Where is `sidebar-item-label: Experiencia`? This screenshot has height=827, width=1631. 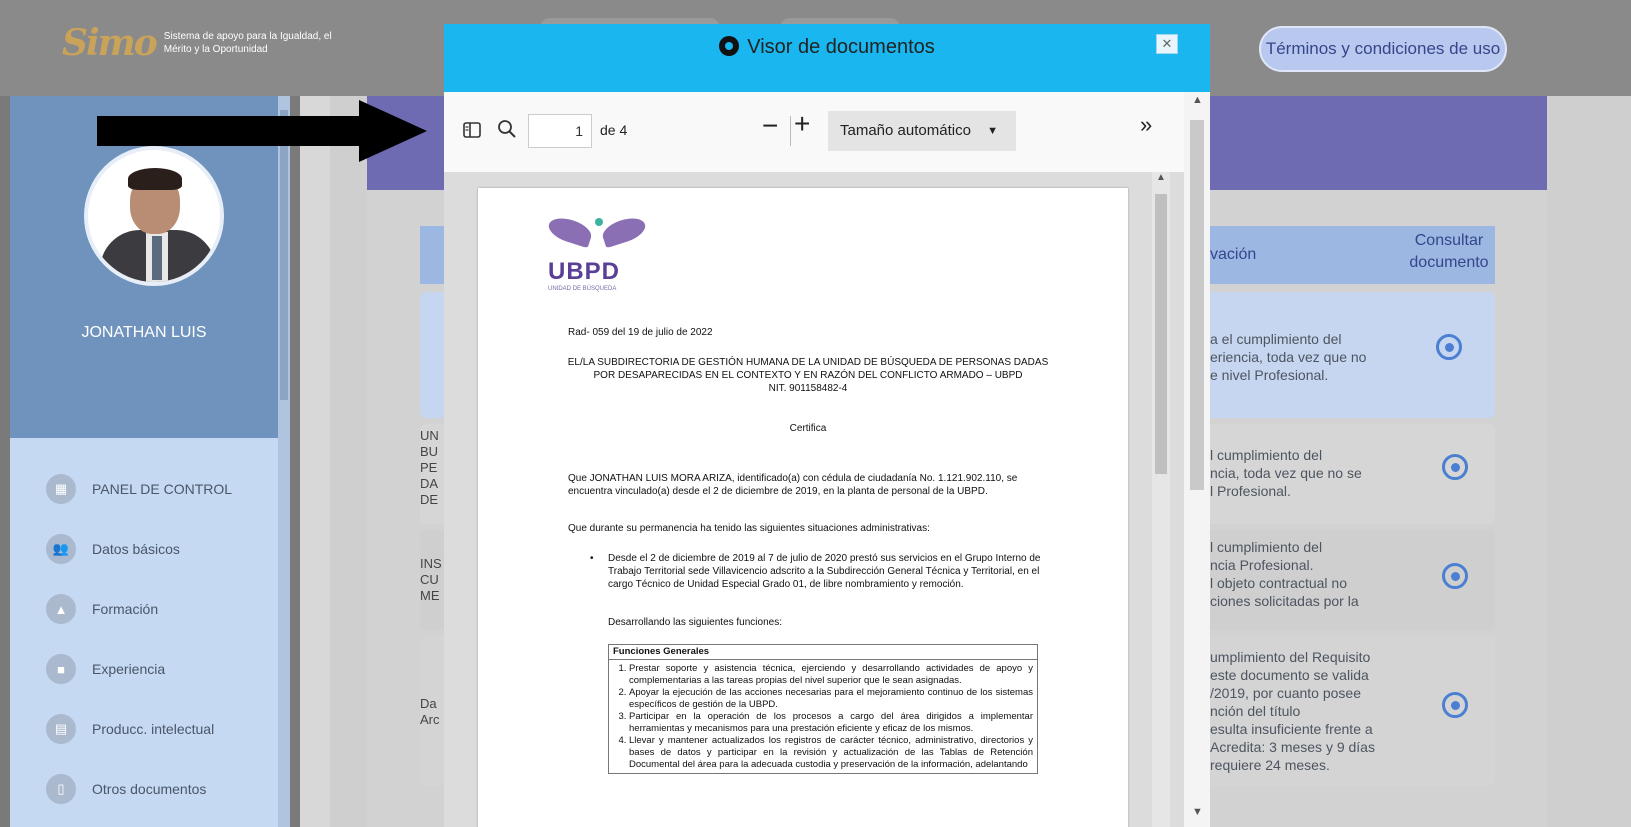 sidebar-item-label: Experiencia is located at coordinates (129, 669).